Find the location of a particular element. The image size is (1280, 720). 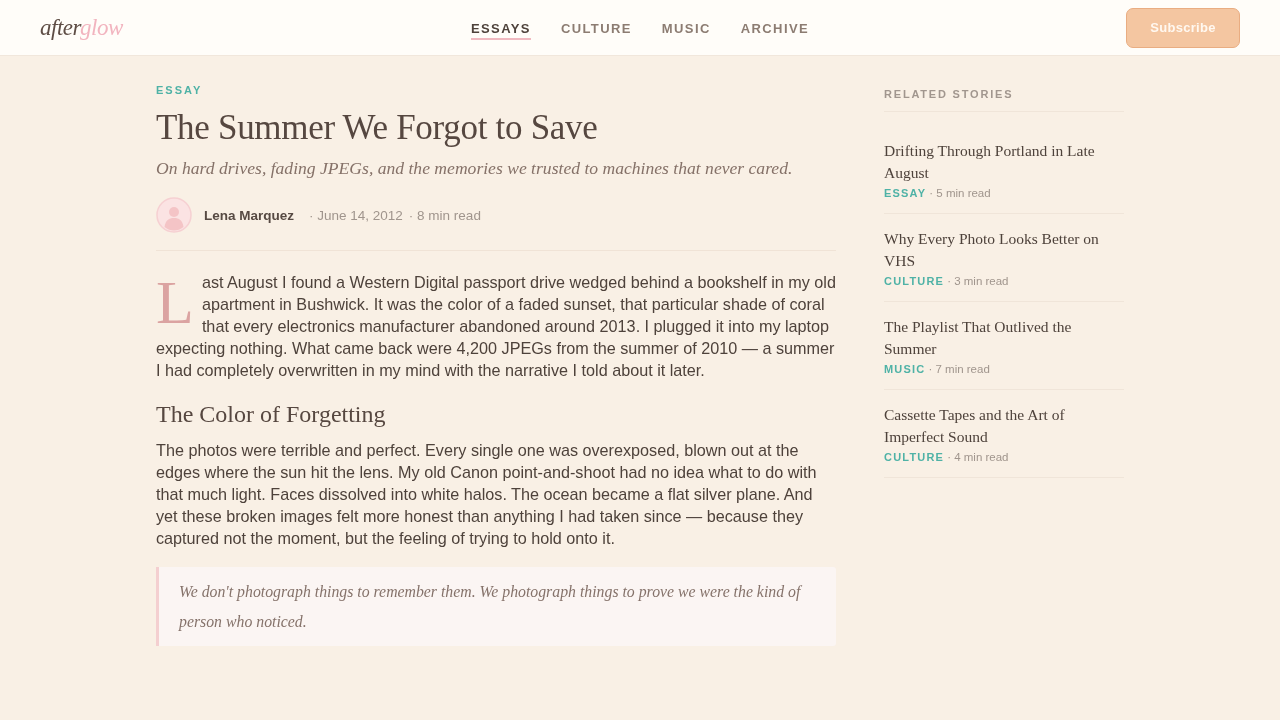

article-meta: · June 14, 2012 is located at coordinates (356, 215).